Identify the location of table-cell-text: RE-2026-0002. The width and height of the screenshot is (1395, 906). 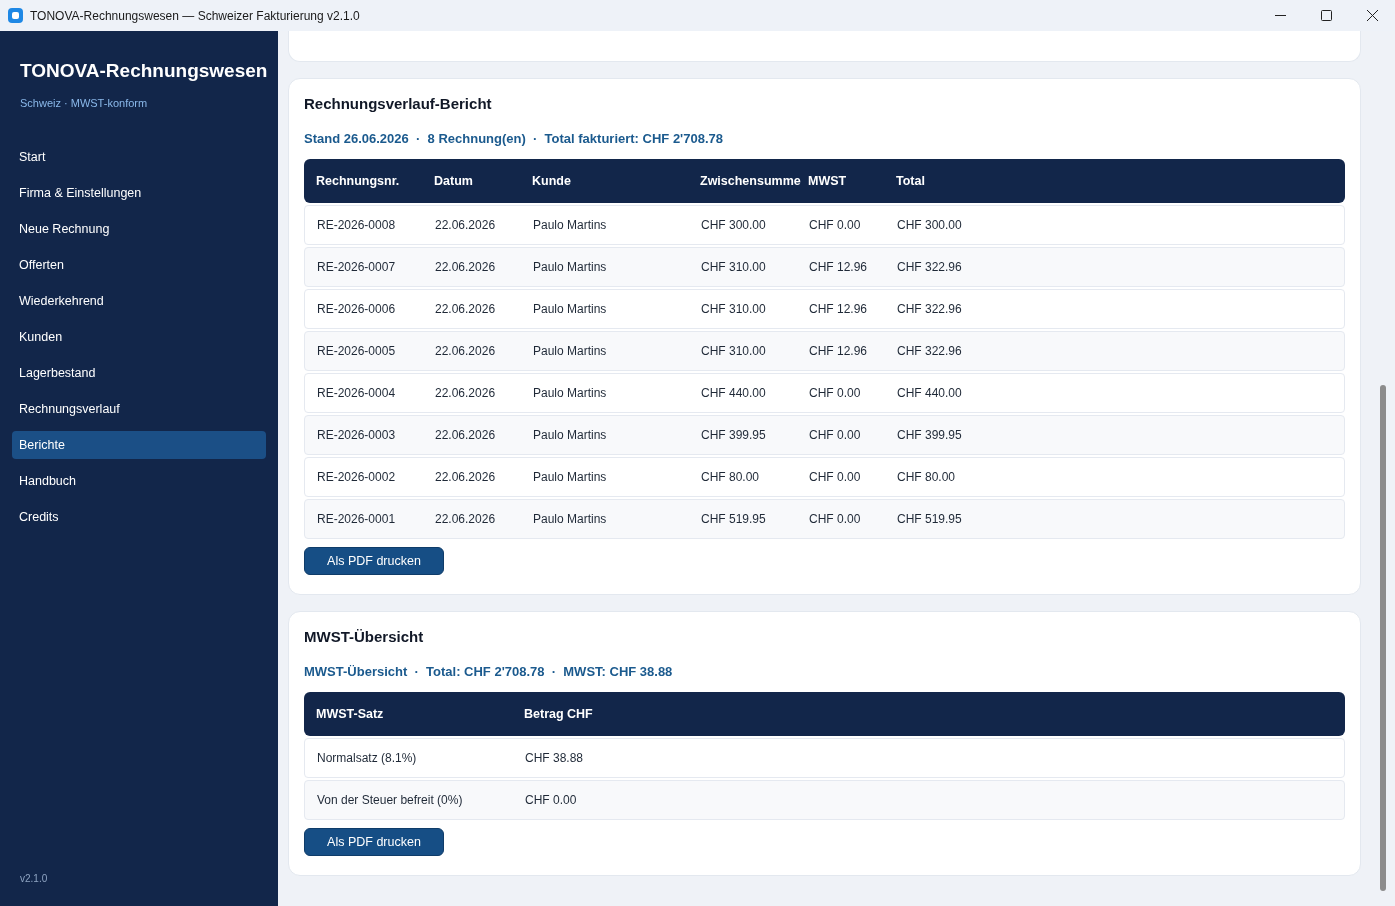
(357, 477).